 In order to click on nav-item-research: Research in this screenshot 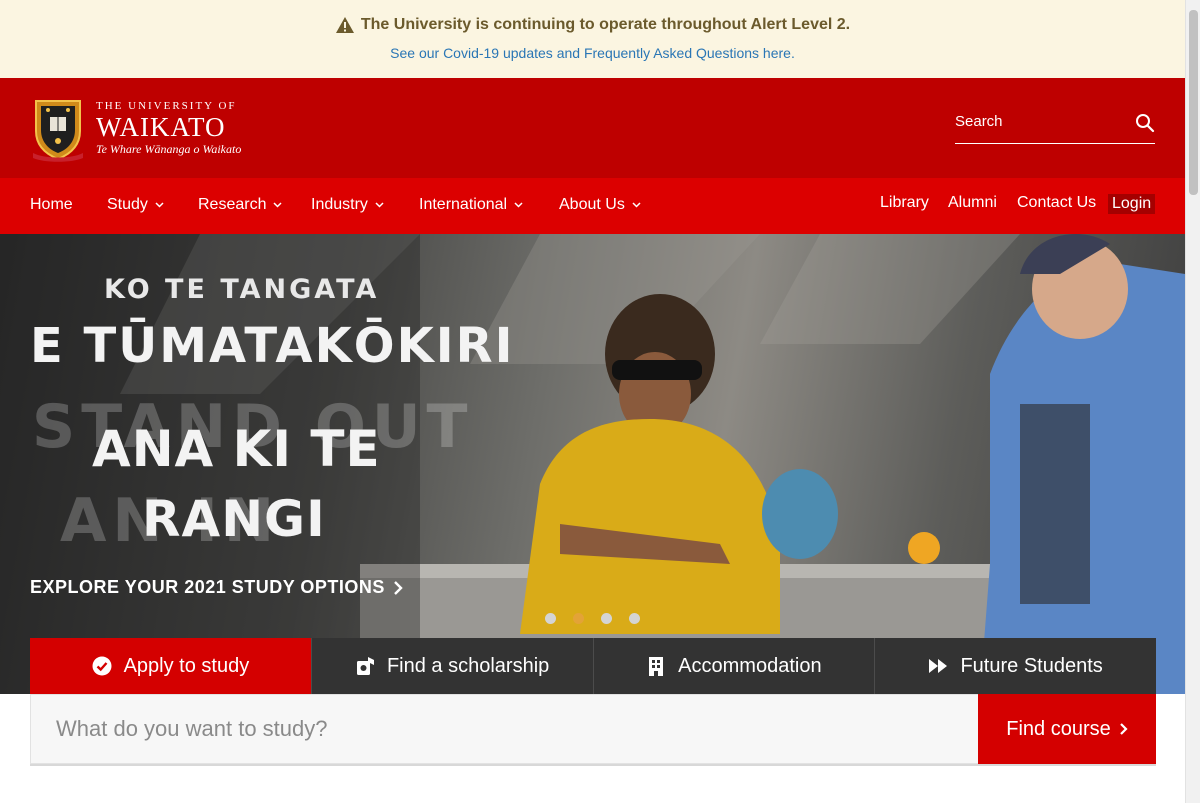, I will do `click(240, 205)`.